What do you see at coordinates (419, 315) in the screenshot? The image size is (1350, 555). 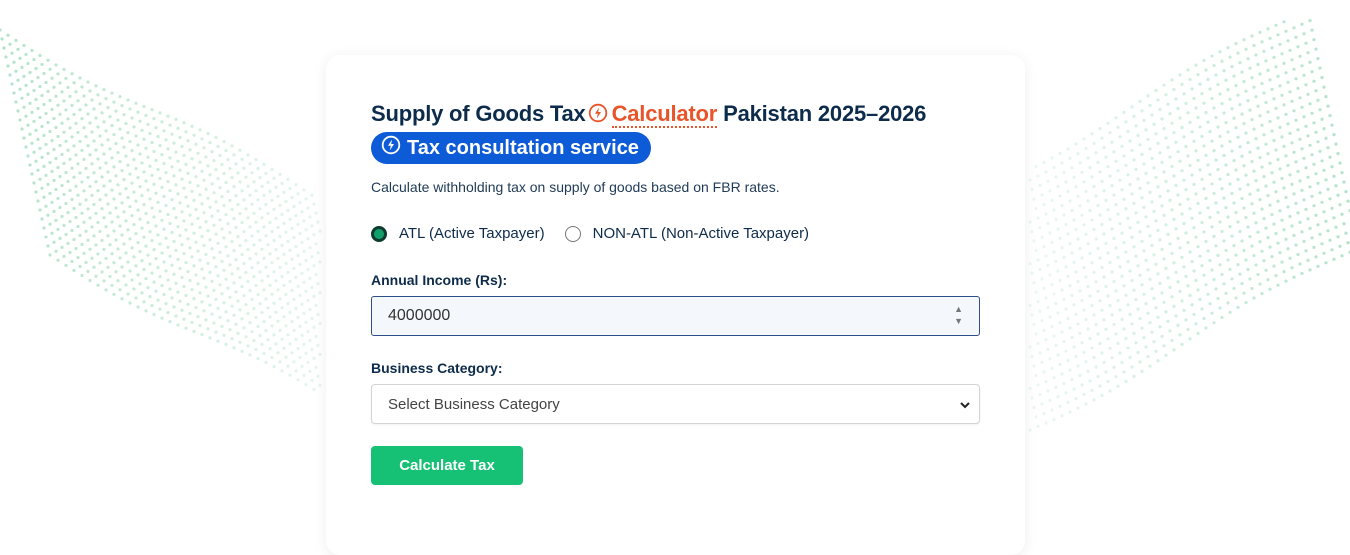 I see `annual-income-value: 4000000` at bounding box center [419, 315].